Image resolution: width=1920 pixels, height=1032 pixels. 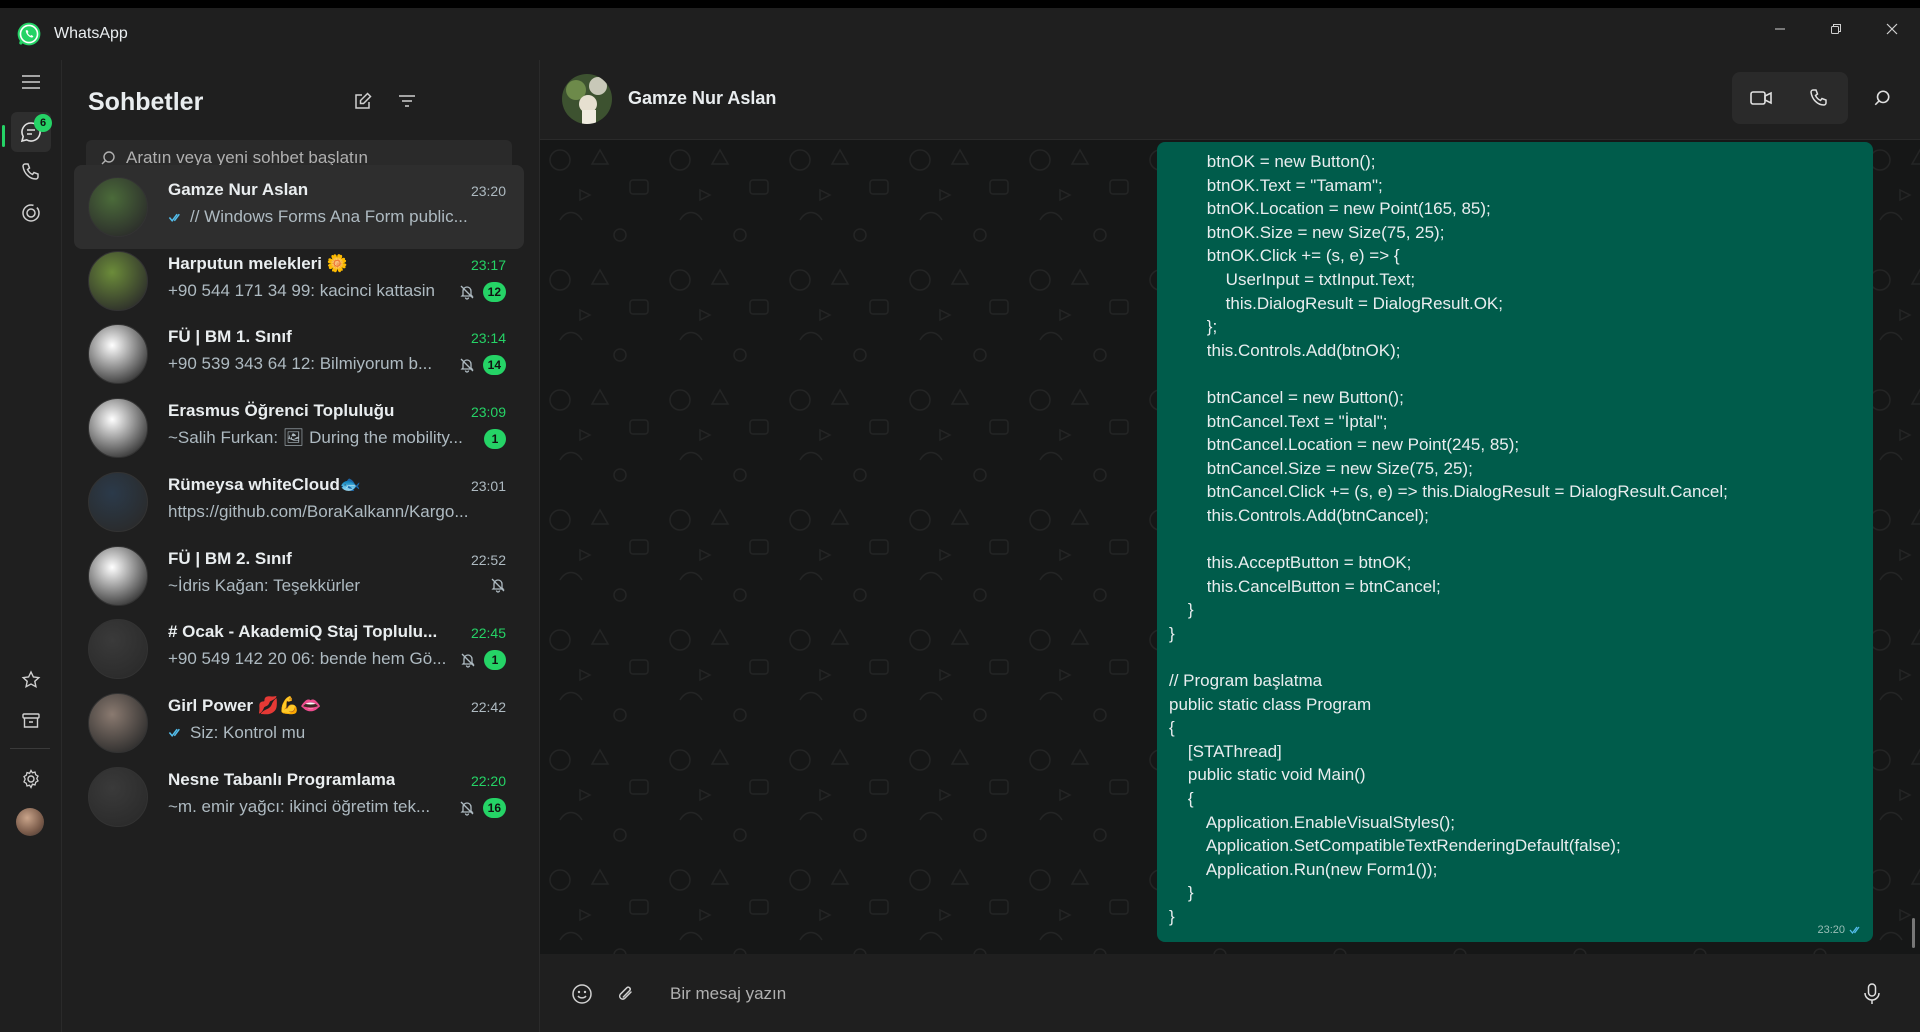 I want to click on filter-button, so click(x=407, y=101).